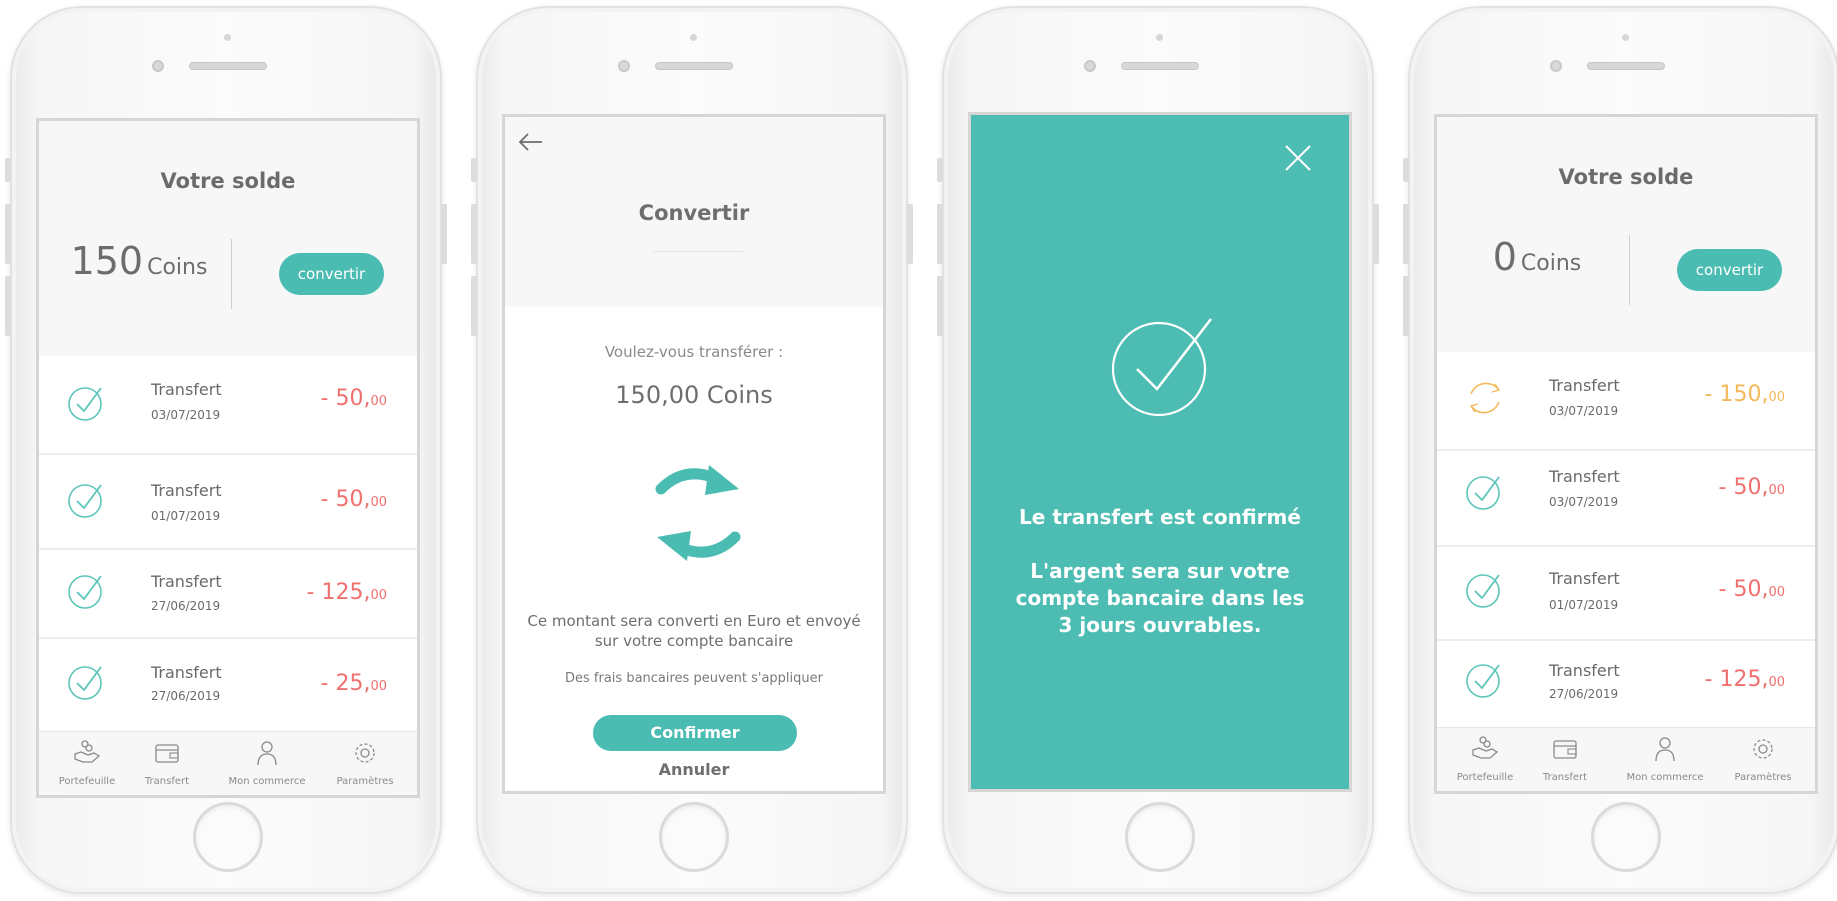 The image size is (1837, 901). I want to click on tab-label: Transfert, so click(167, 781).